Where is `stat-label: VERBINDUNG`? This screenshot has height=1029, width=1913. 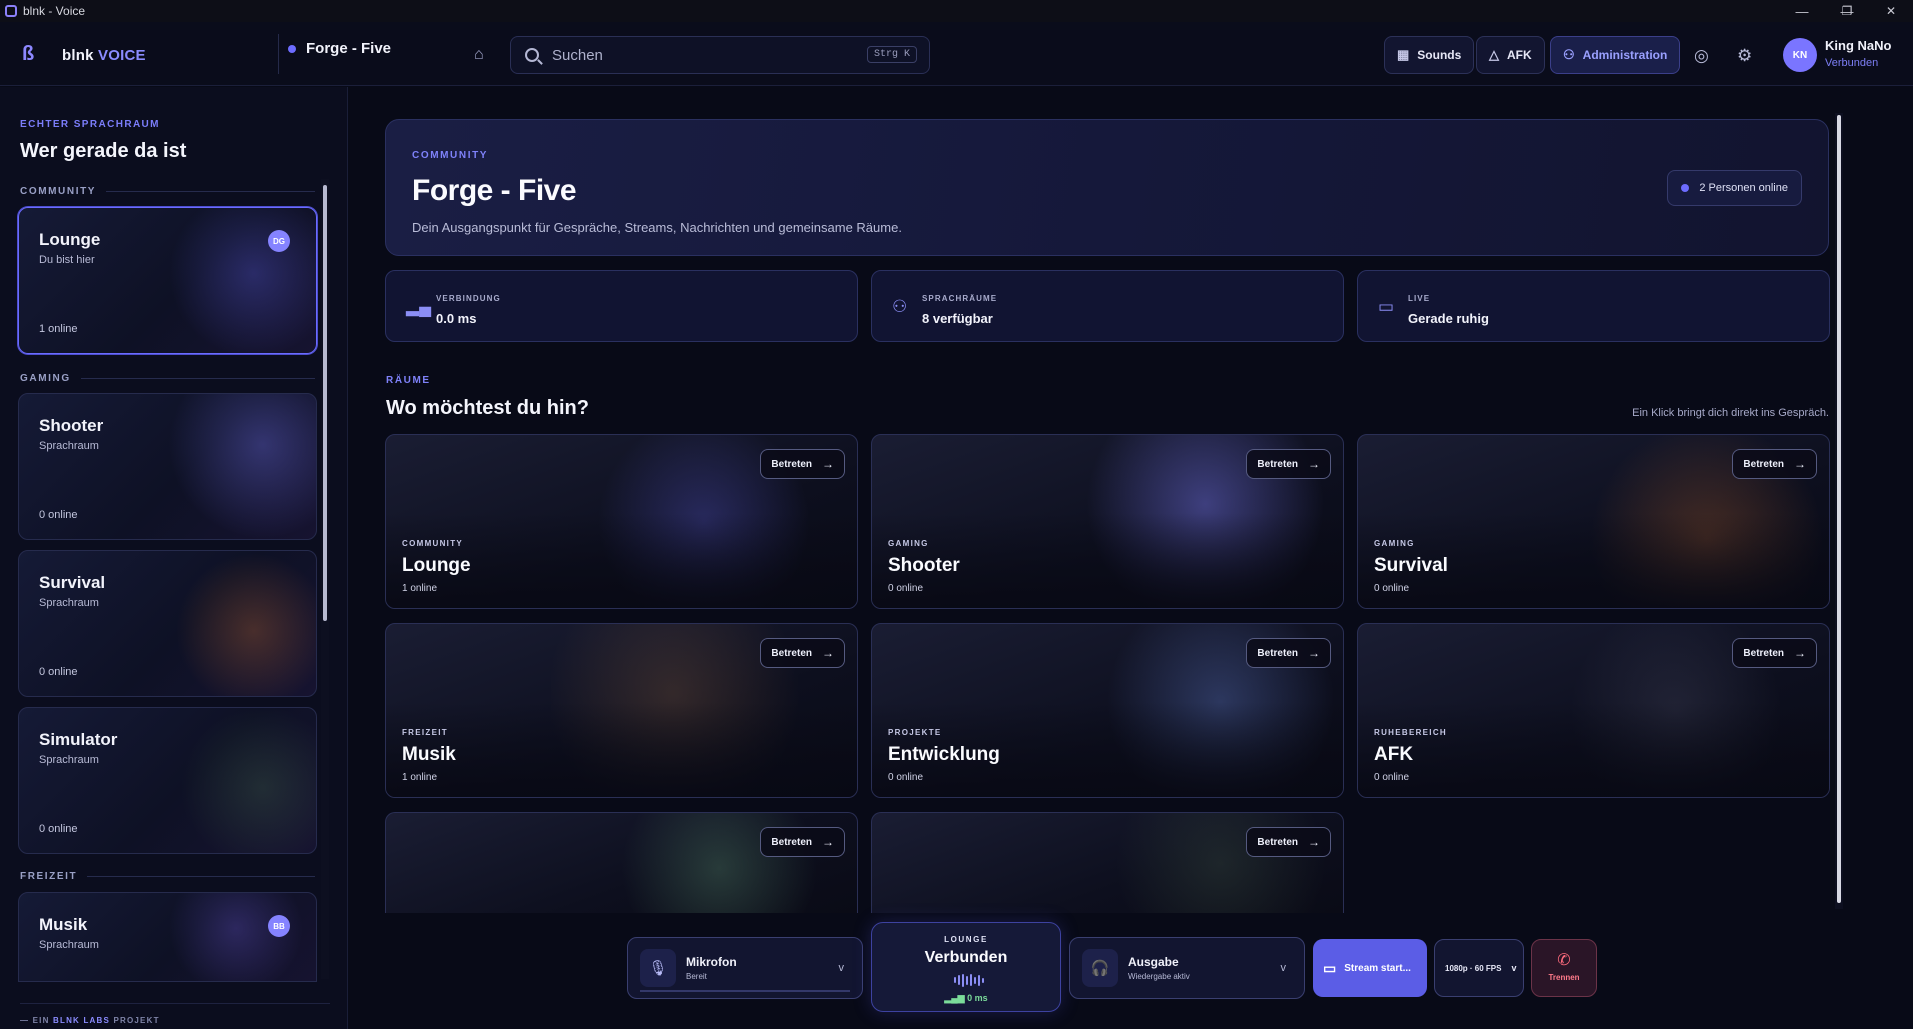
stat-label: VERBINDUNG is located at coordinates (468, 298).